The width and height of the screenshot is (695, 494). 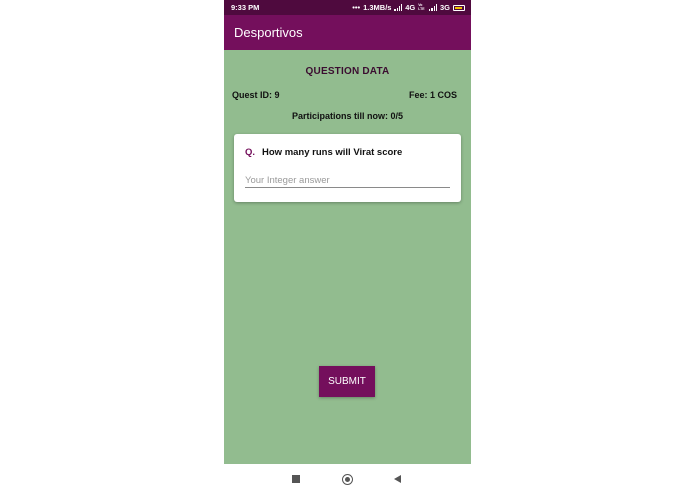 I want to click on battery-icon, so click(x=459, y=7).